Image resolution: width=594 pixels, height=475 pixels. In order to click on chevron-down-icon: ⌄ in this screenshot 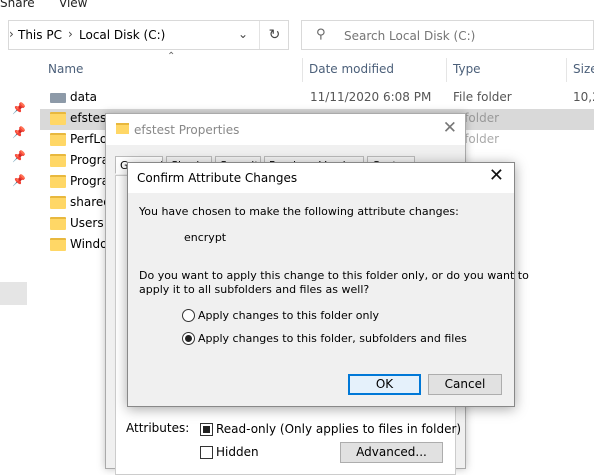, I will do `click(243, 34)`.